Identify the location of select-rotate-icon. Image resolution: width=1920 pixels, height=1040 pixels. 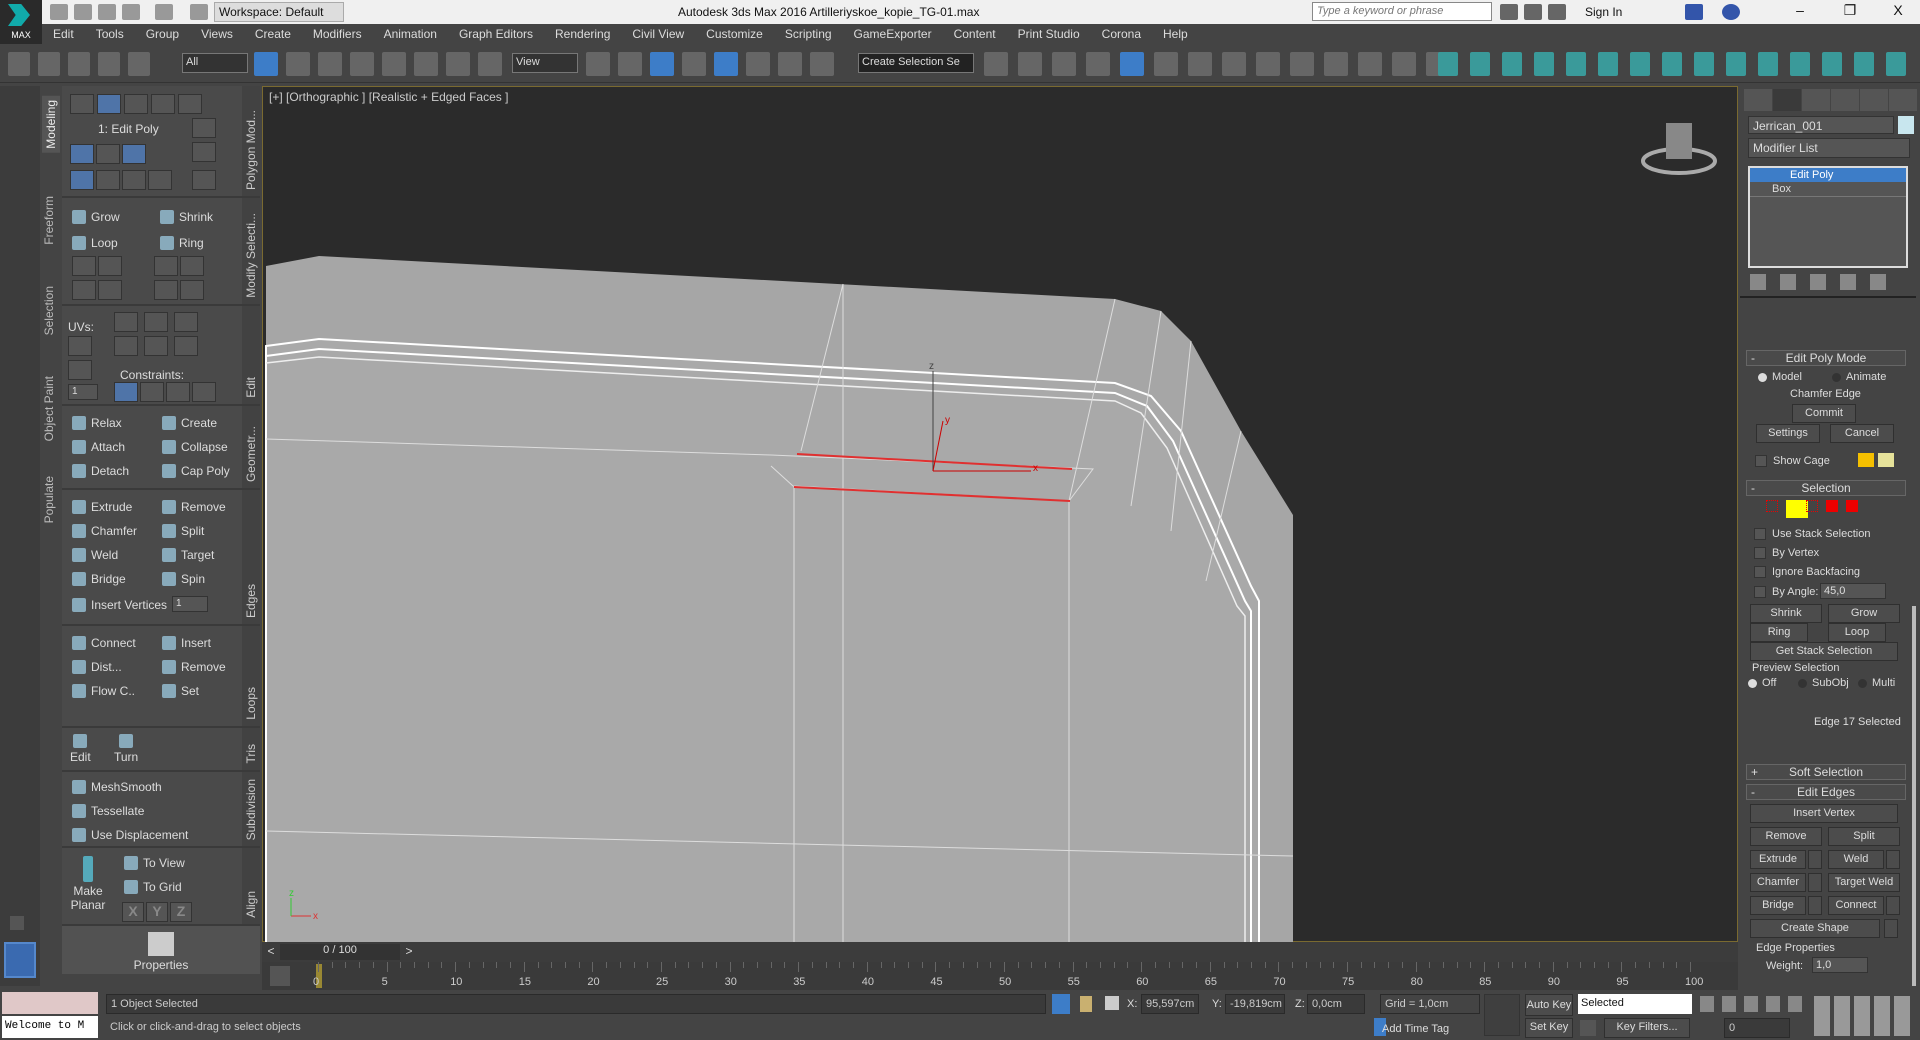
(426, 64).